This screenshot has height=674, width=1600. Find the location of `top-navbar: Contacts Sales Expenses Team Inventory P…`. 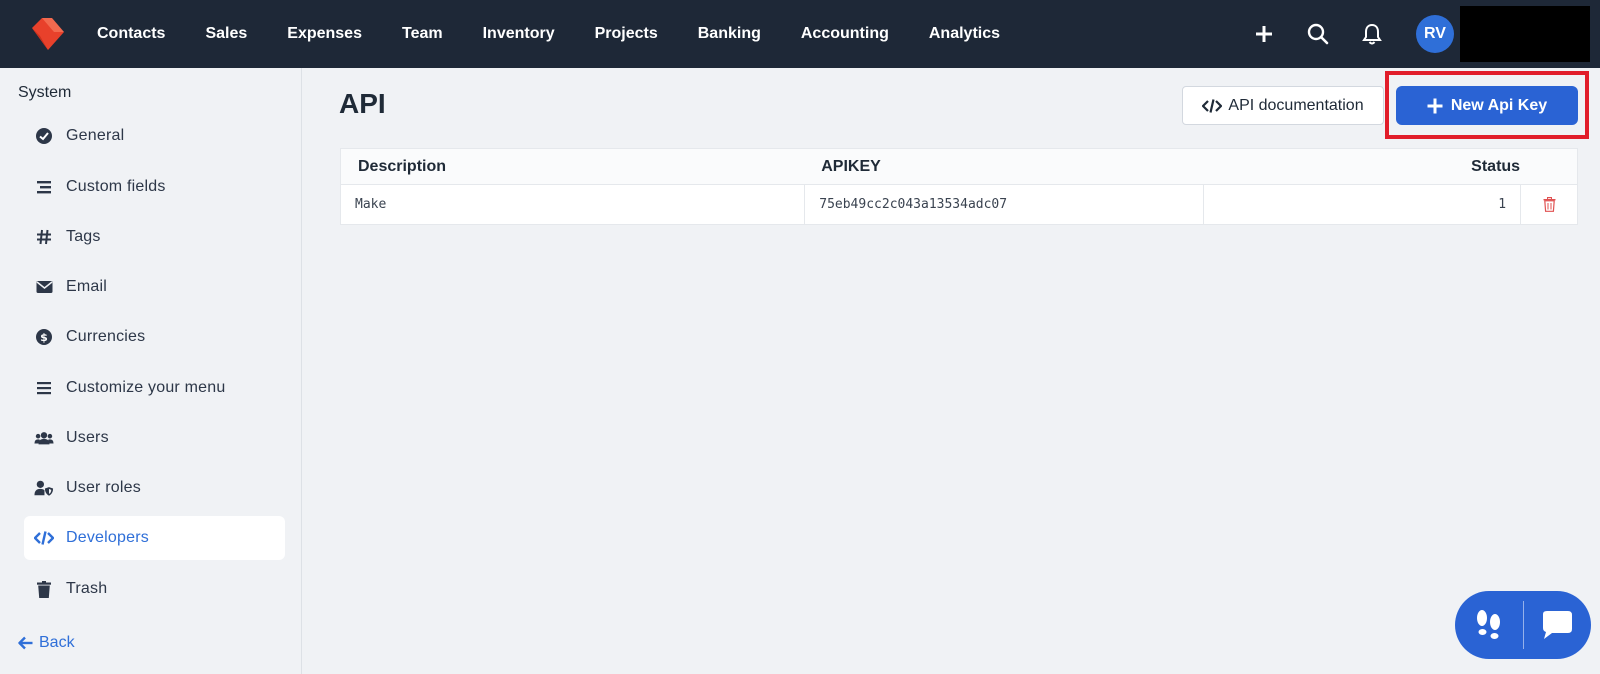

top-navbar: Contacts Sales Expenses Team Inventory P… is located at coordinates (800, 34).